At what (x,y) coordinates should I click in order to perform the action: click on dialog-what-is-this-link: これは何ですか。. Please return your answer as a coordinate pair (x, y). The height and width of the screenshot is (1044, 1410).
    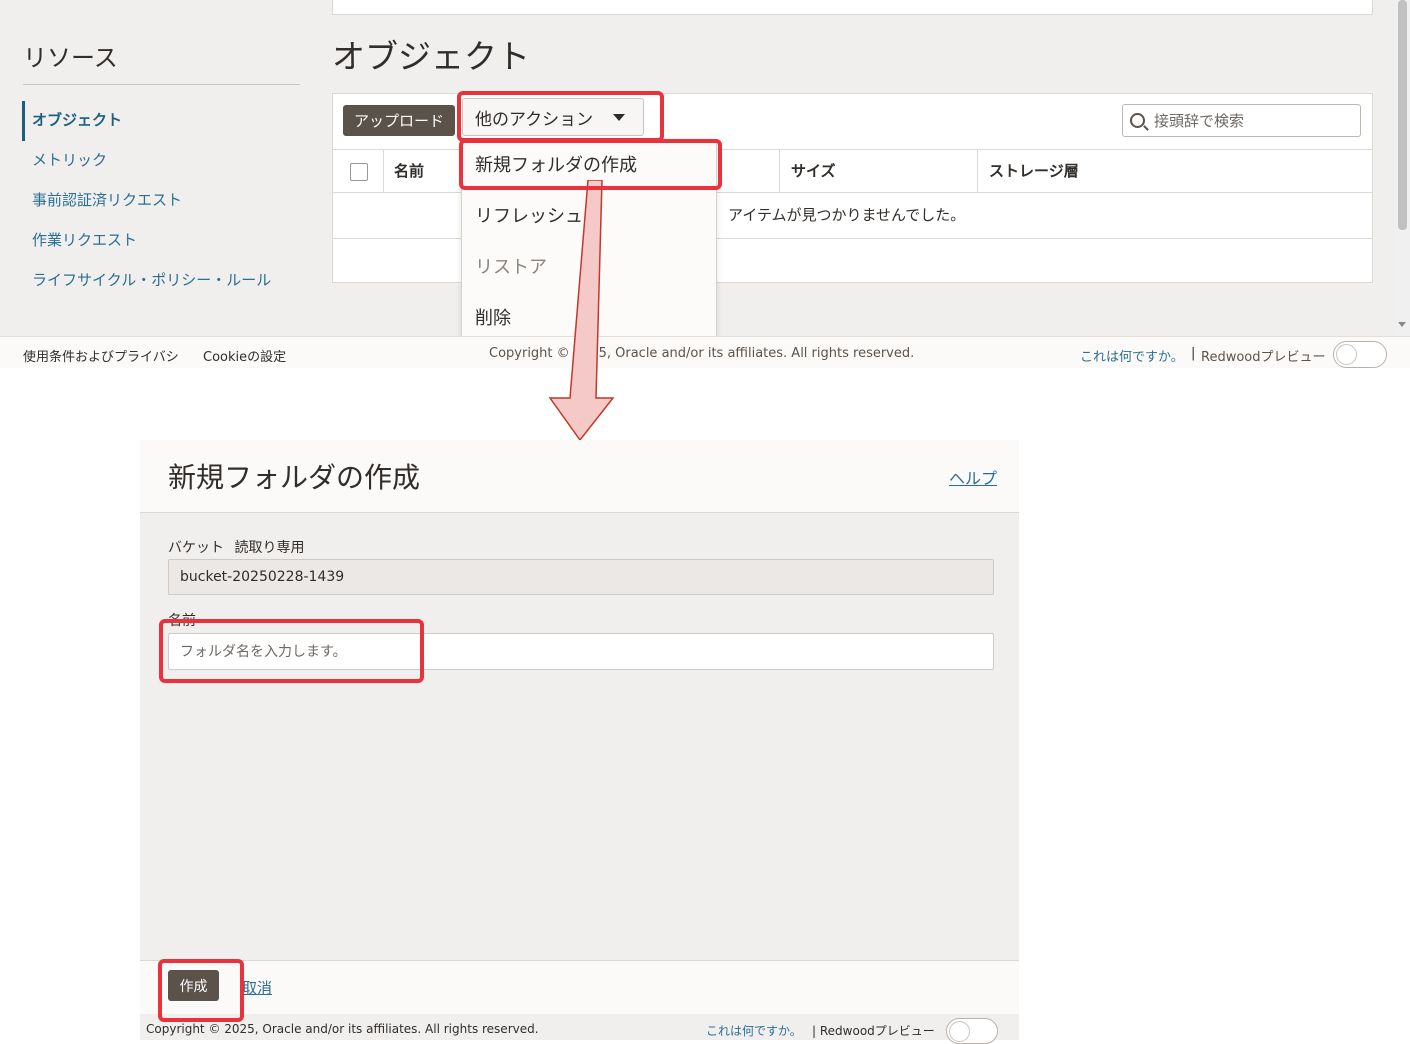
    Looking at the image, I should click on (754, 1030).